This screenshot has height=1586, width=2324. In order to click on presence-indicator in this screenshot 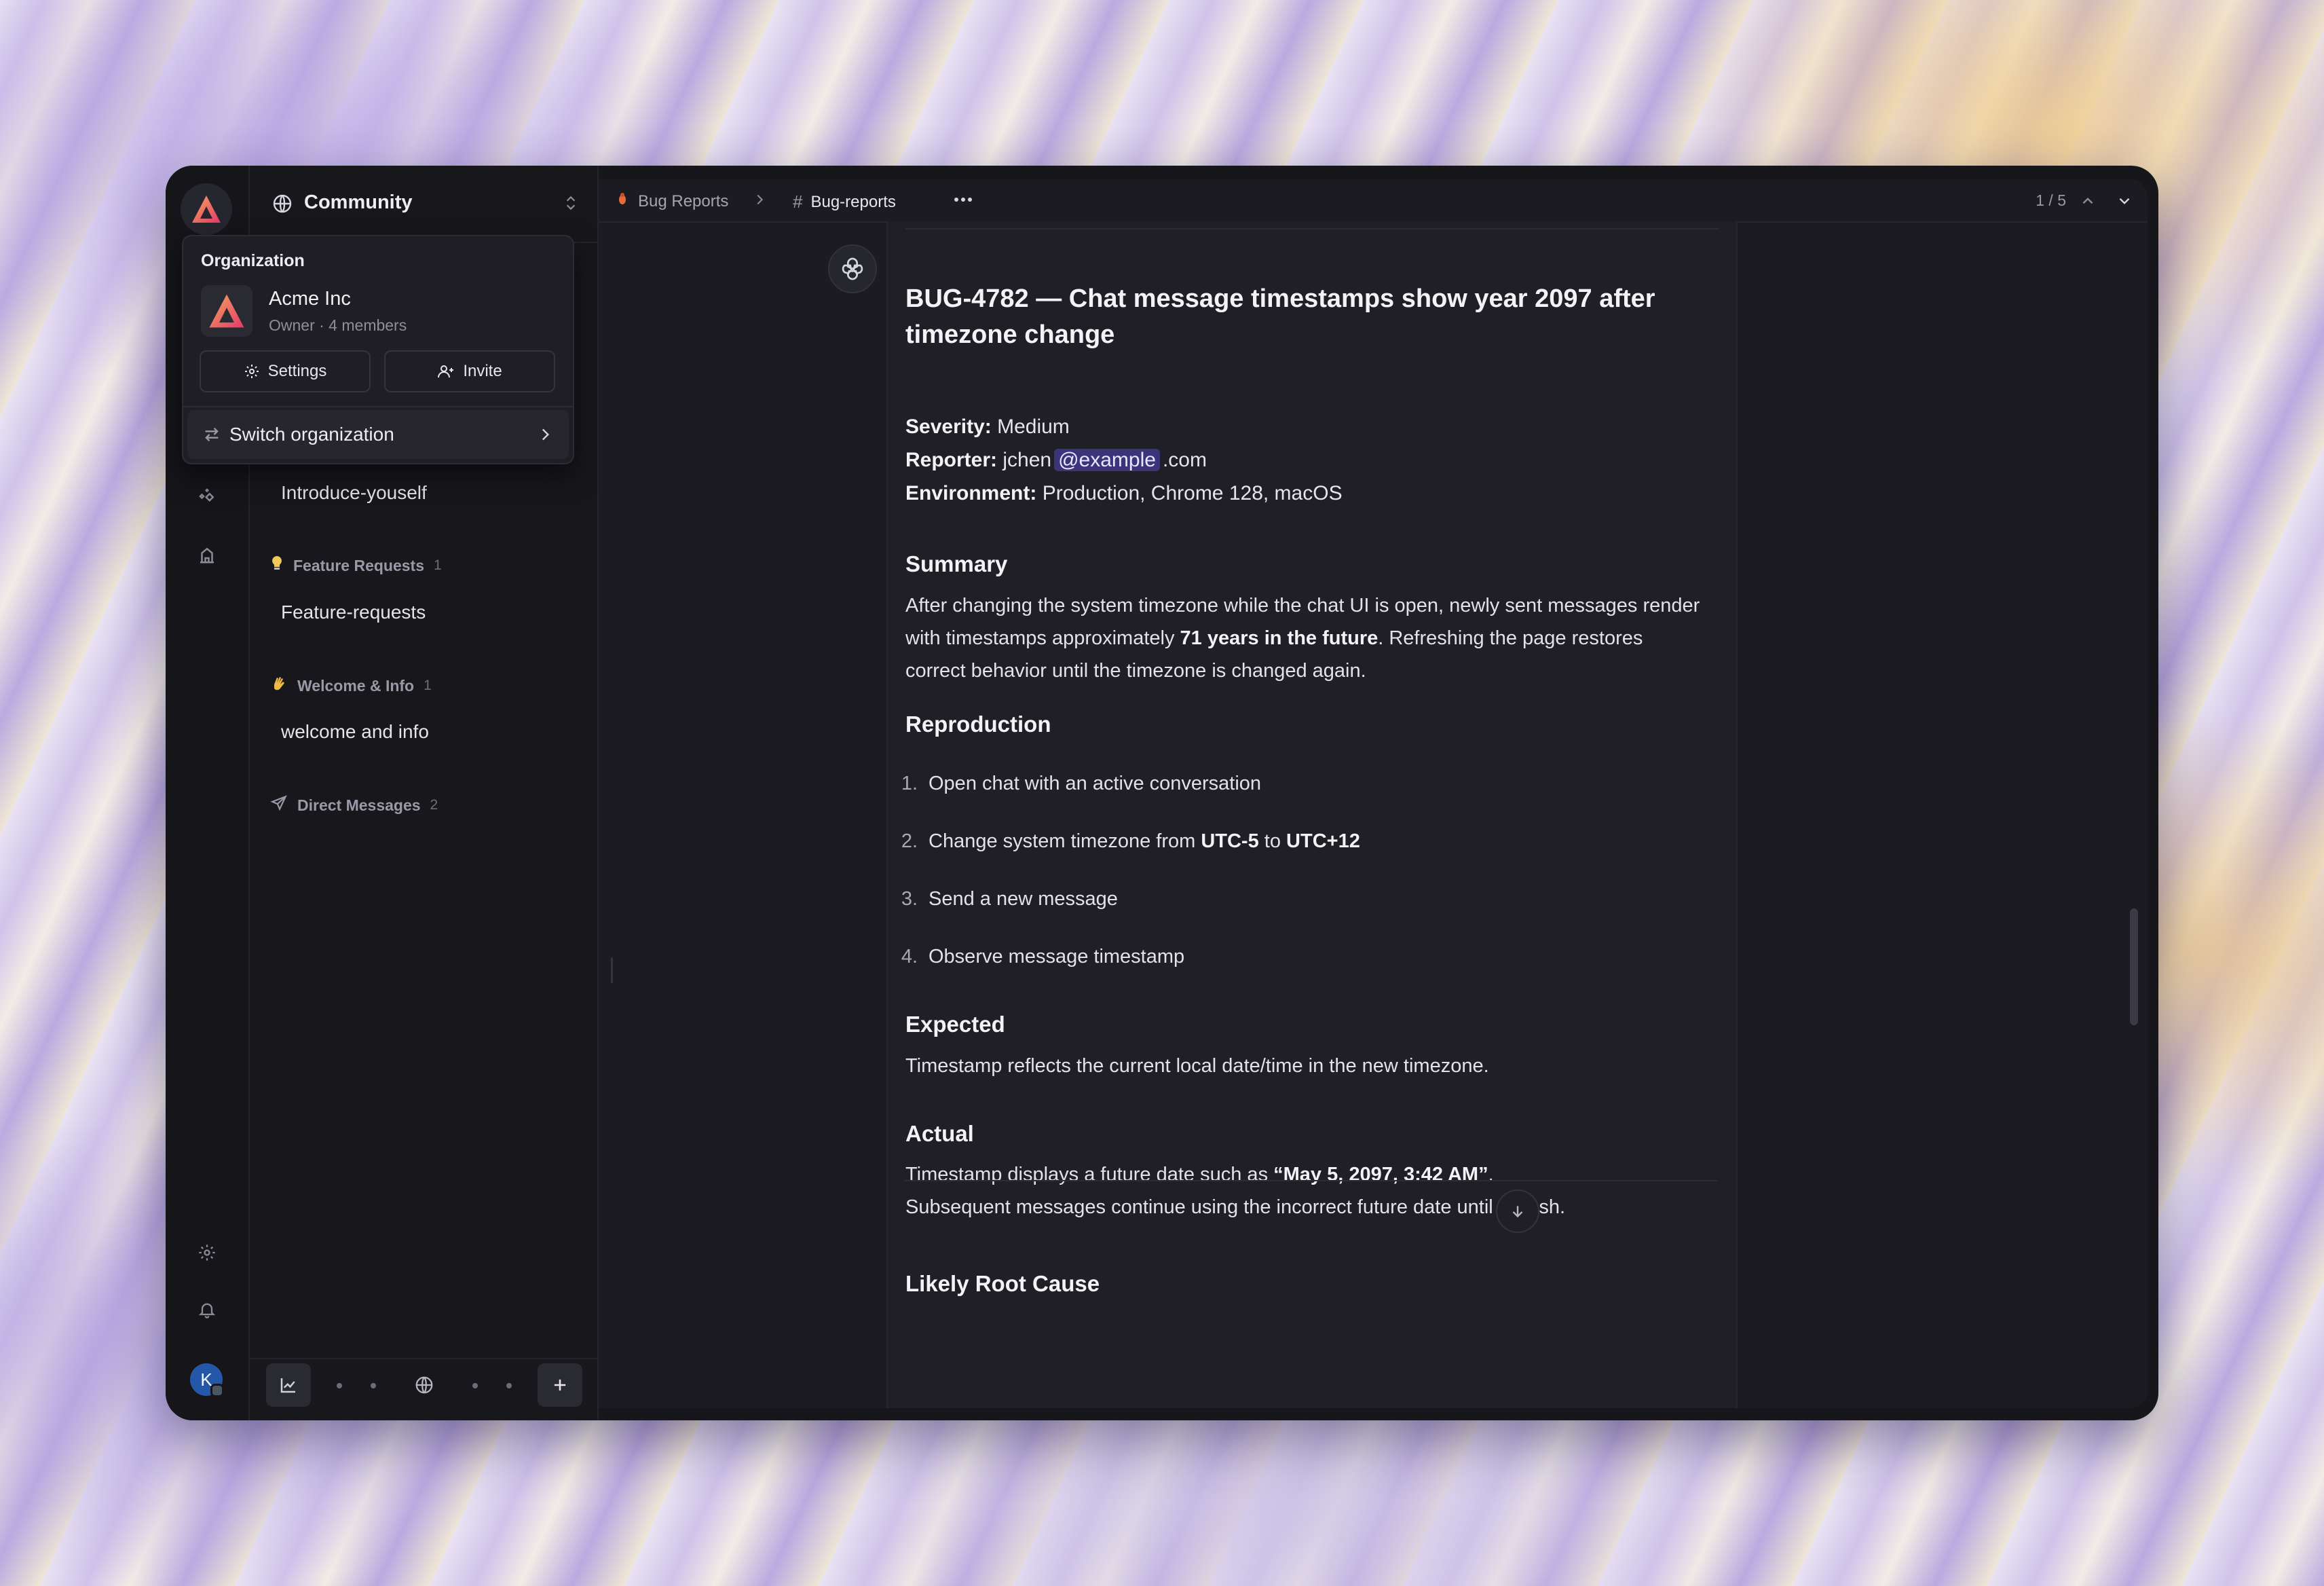, I will do `click(217, 1391)`.